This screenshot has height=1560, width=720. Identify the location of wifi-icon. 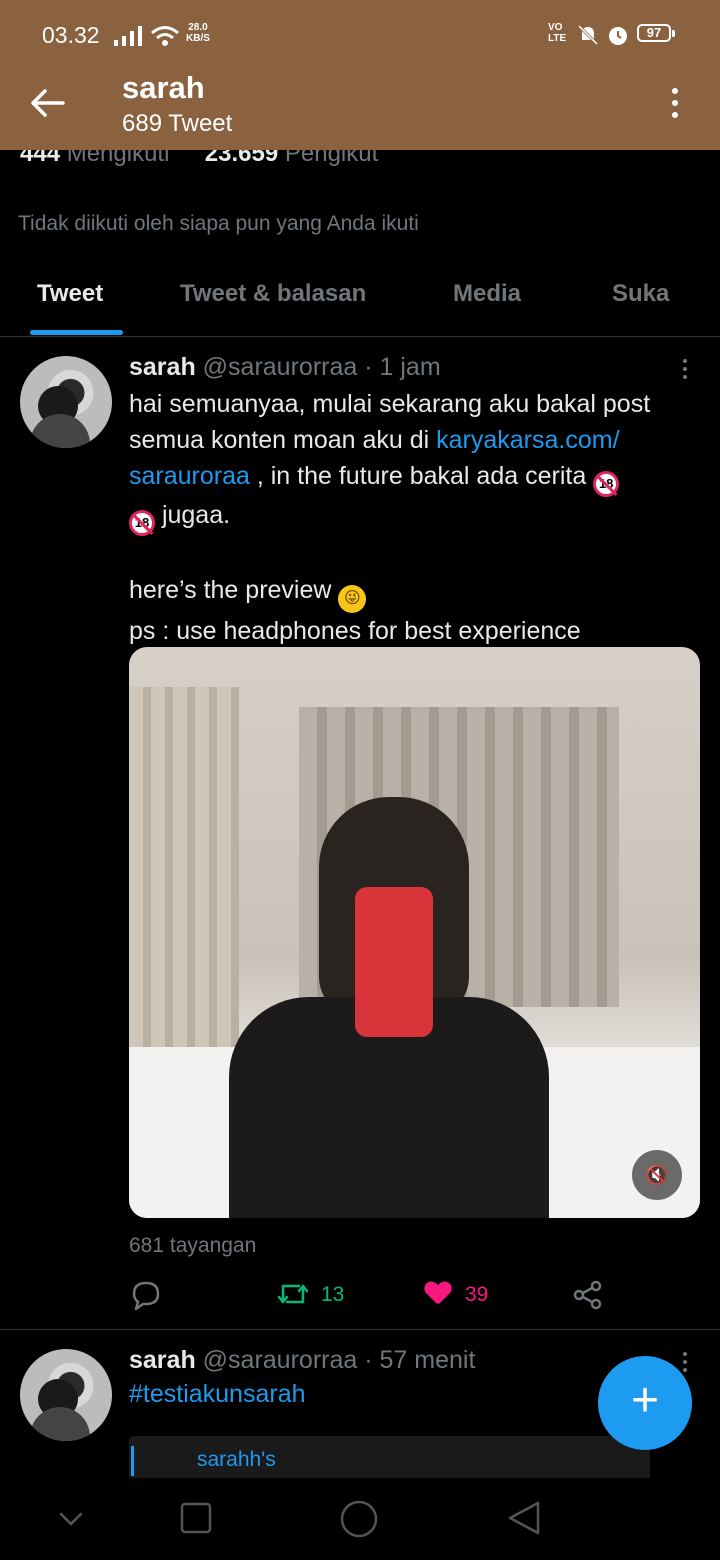
(165, 36).